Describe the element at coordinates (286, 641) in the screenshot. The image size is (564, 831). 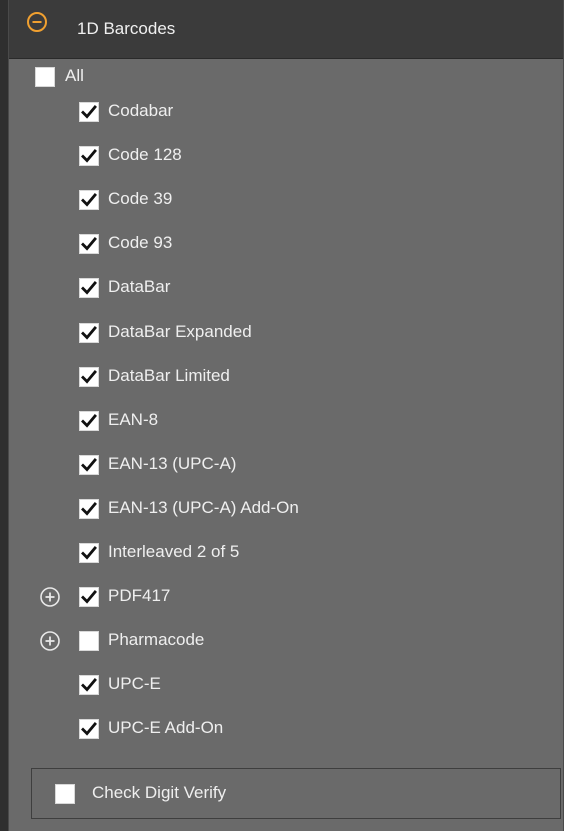
I see `barcode-item-pharmacode: Pharmacode` at that location.